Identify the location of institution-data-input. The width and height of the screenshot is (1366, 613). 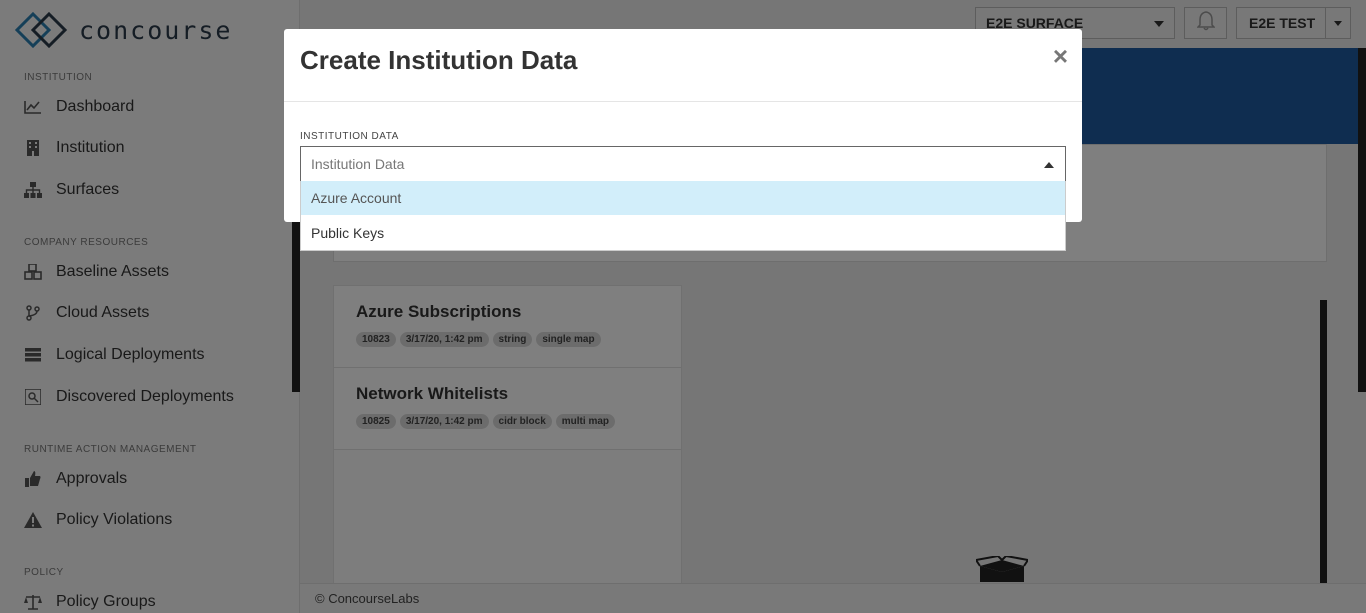
(661, 164).